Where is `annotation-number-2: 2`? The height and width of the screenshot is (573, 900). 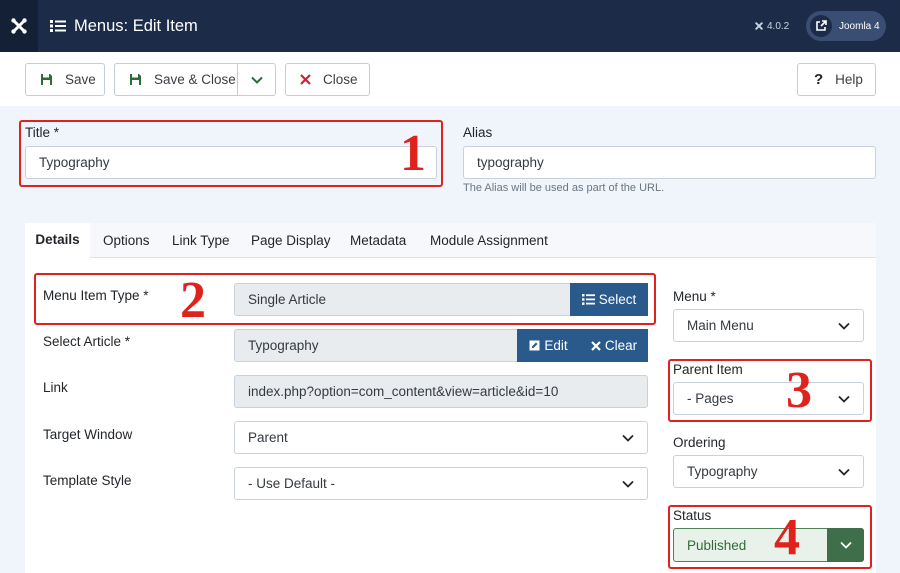 annotation-number-2: 2 is located at coordinates (193, 300).